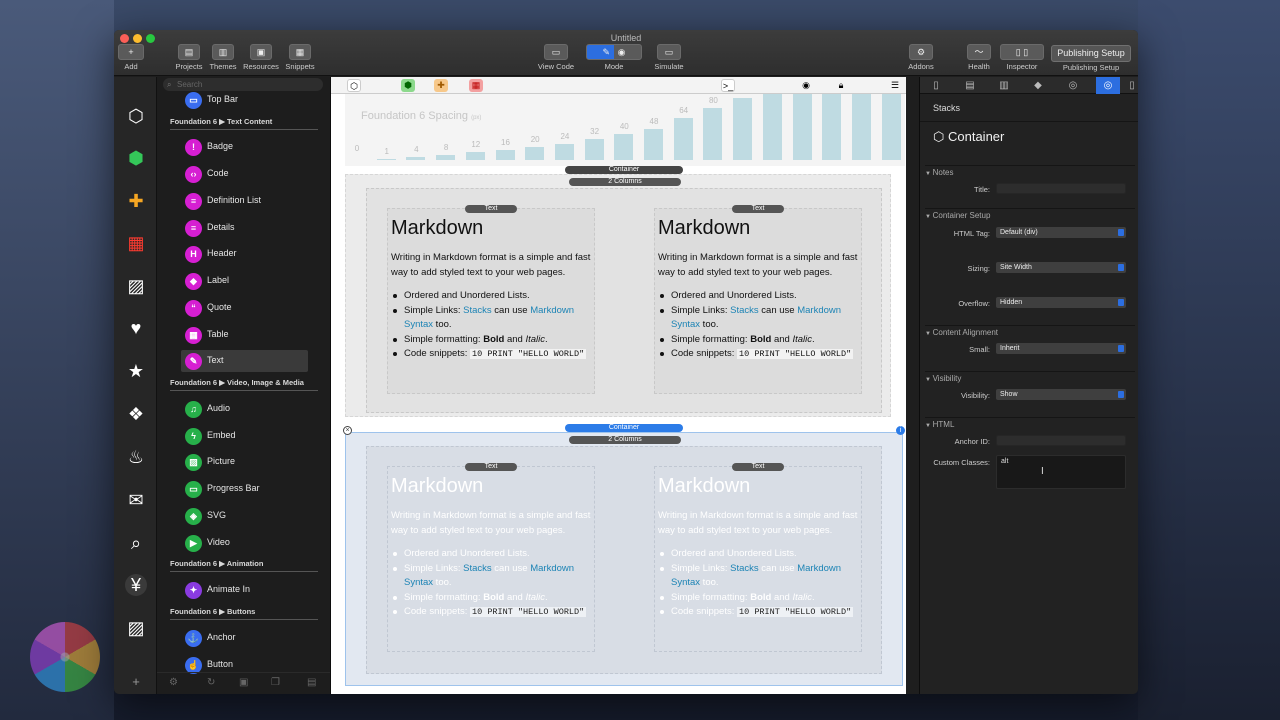  I want to click on addons-button: ⚙ Addons, so click(921, 57).